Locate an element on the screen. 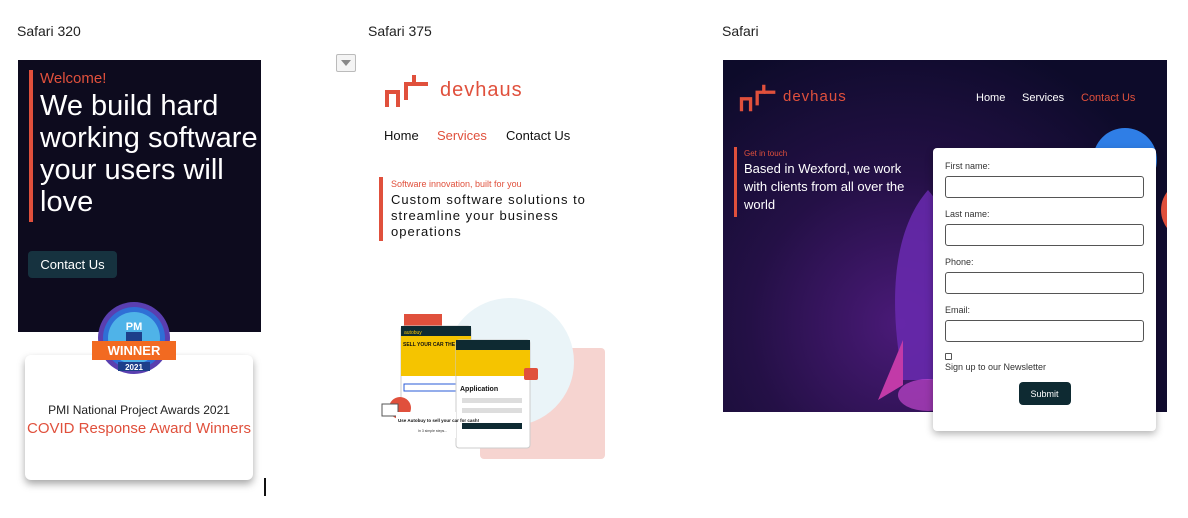 This screenshot has height=518, width=1188. email-label: Email: is located at coordinates (958, 310).